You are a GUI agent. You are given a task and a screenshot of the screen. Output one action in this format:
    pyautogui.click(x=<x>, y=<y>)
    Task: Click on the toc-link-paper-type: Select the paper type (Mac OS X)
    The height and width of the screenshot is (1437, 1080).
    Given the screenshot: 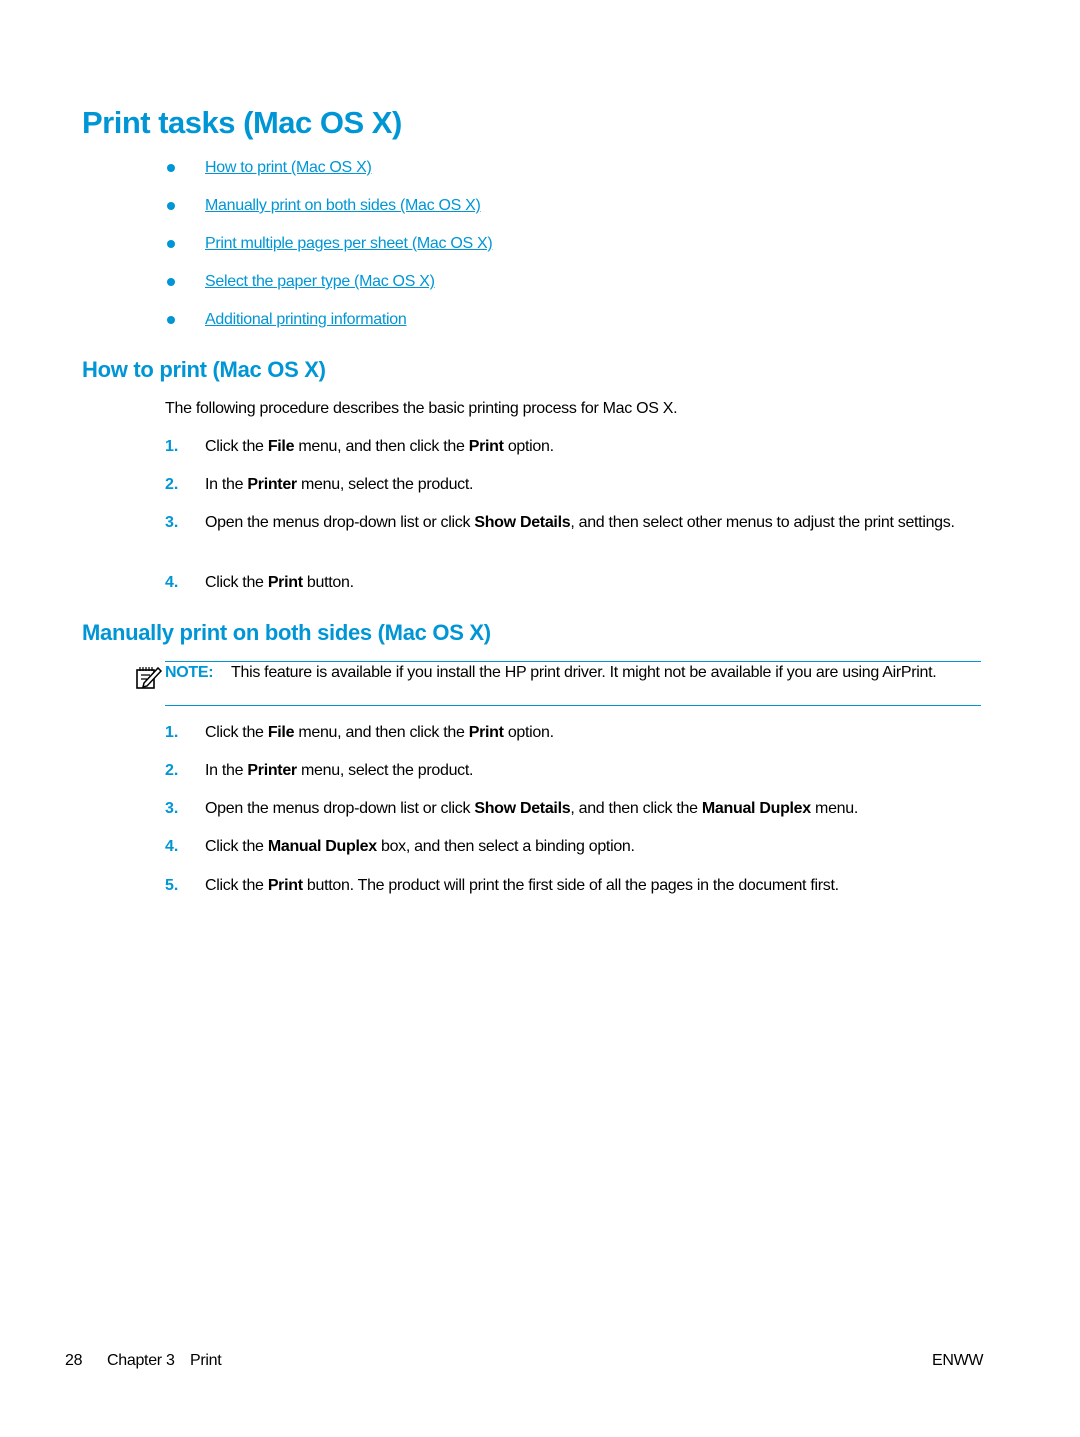 What is the action you would take?
    pyautogui.click(x=320, y=282)
    